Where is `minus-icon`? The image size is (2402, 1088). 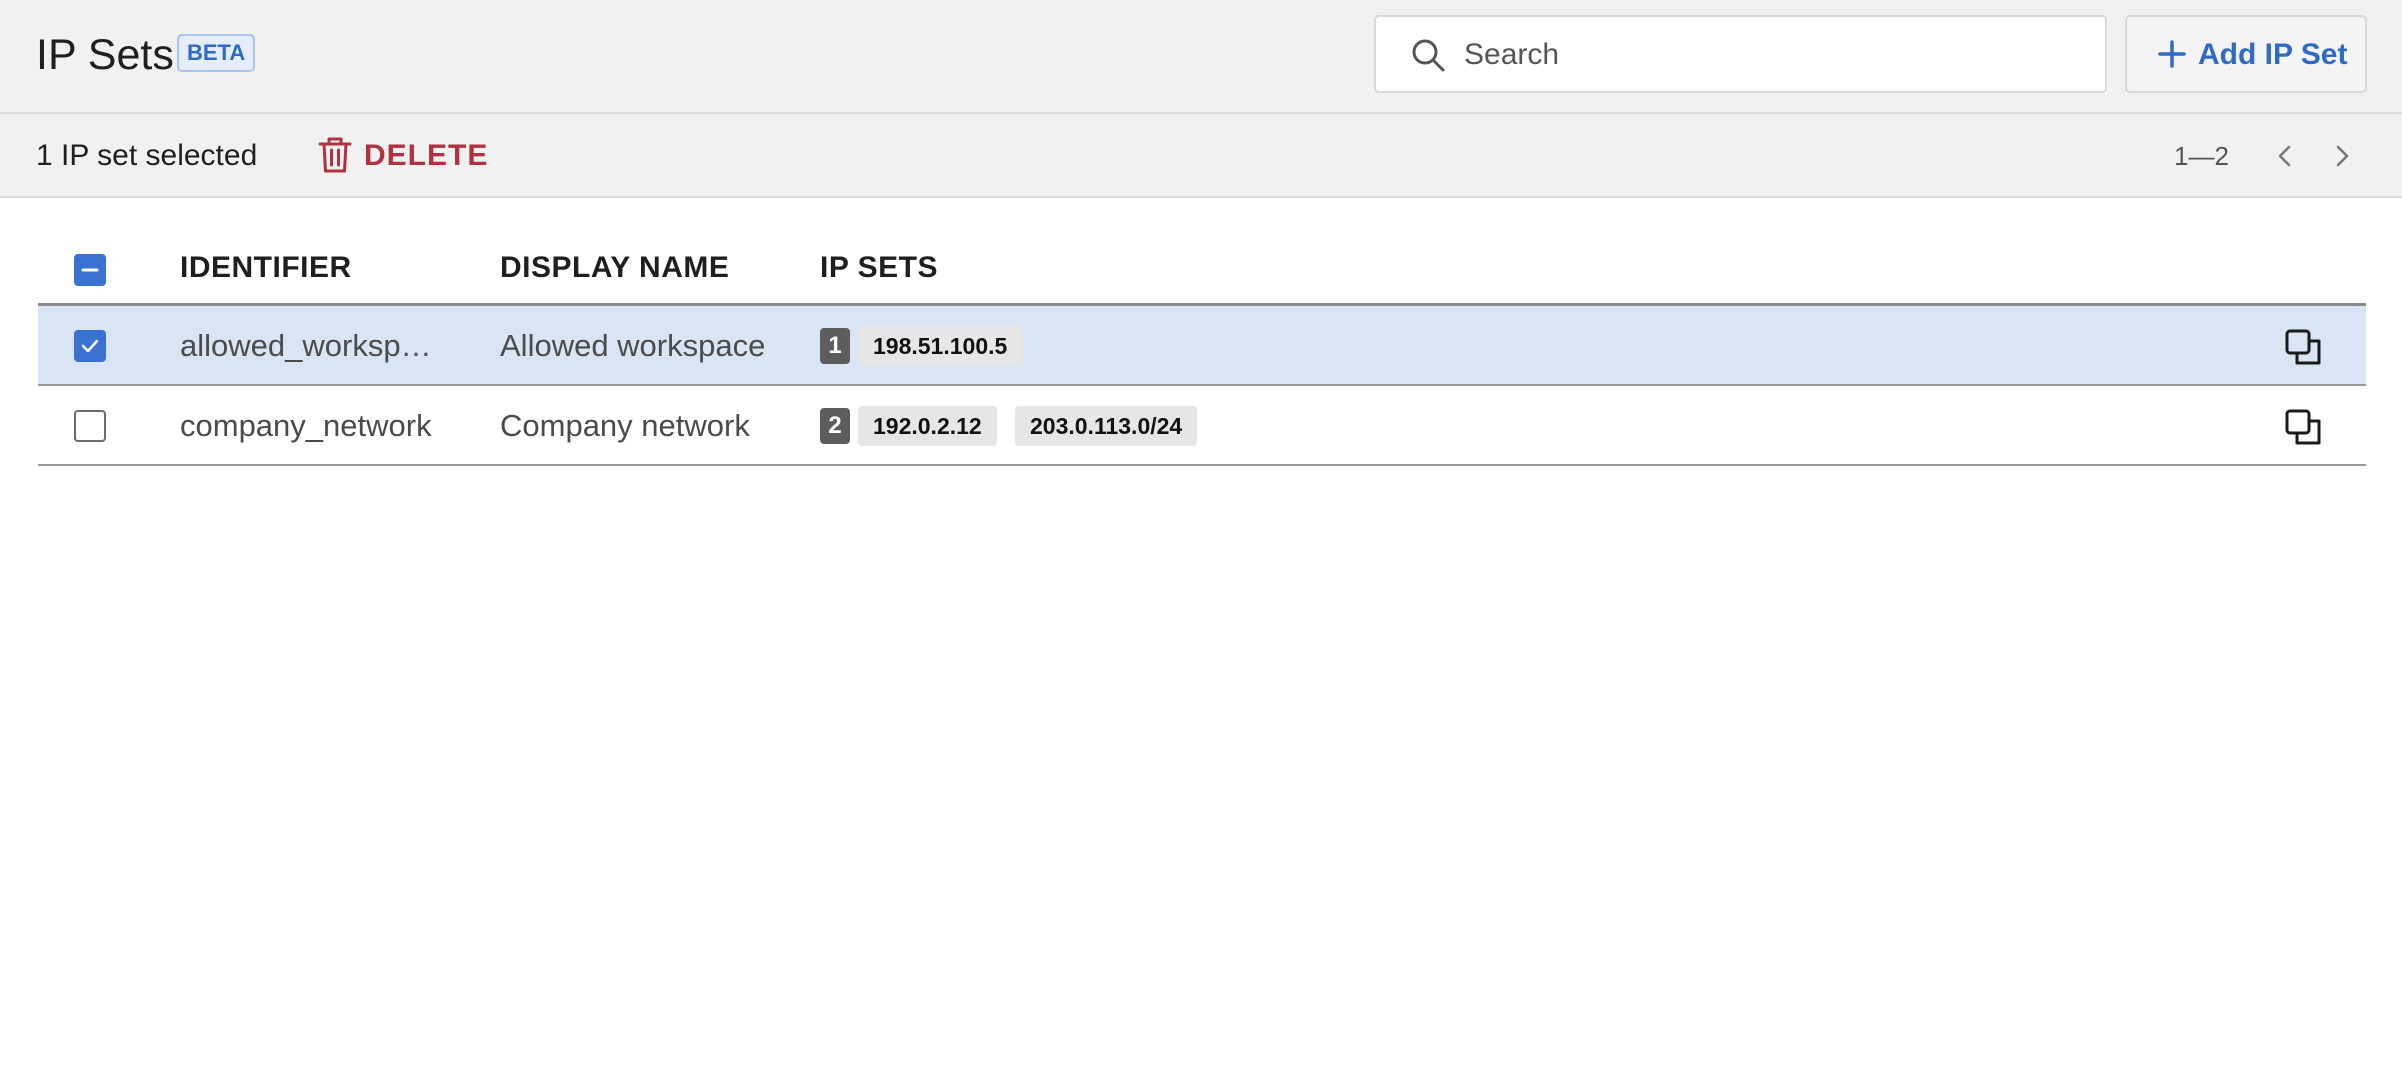
minus-icon is located at coordinates (90, 270).